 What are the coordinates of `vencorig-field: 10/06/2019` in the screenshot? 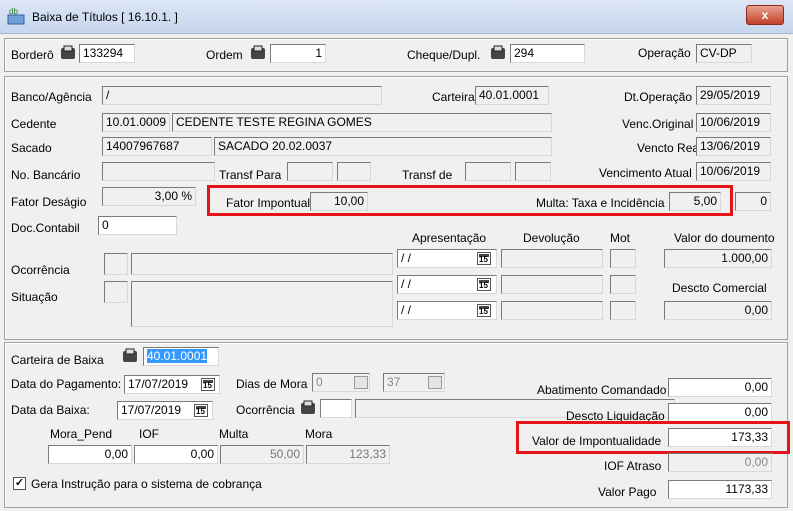 It's located at (733, 122).